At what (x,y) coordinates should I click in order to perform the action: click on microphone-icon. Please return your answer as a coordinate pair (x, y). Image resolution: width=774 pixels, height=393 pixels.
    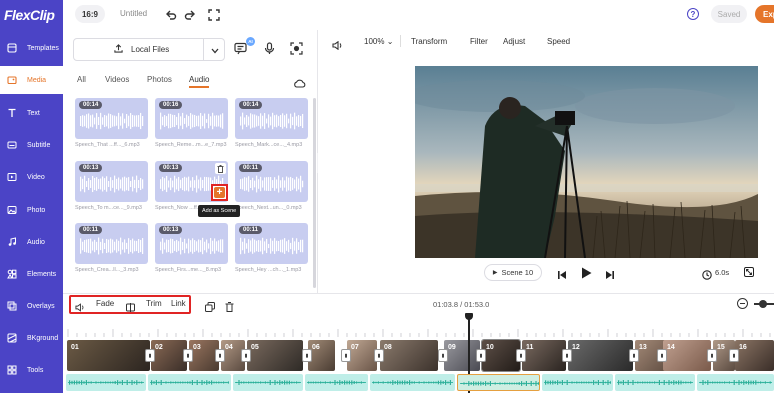
    Looking at the image, I should click on (269, 51).